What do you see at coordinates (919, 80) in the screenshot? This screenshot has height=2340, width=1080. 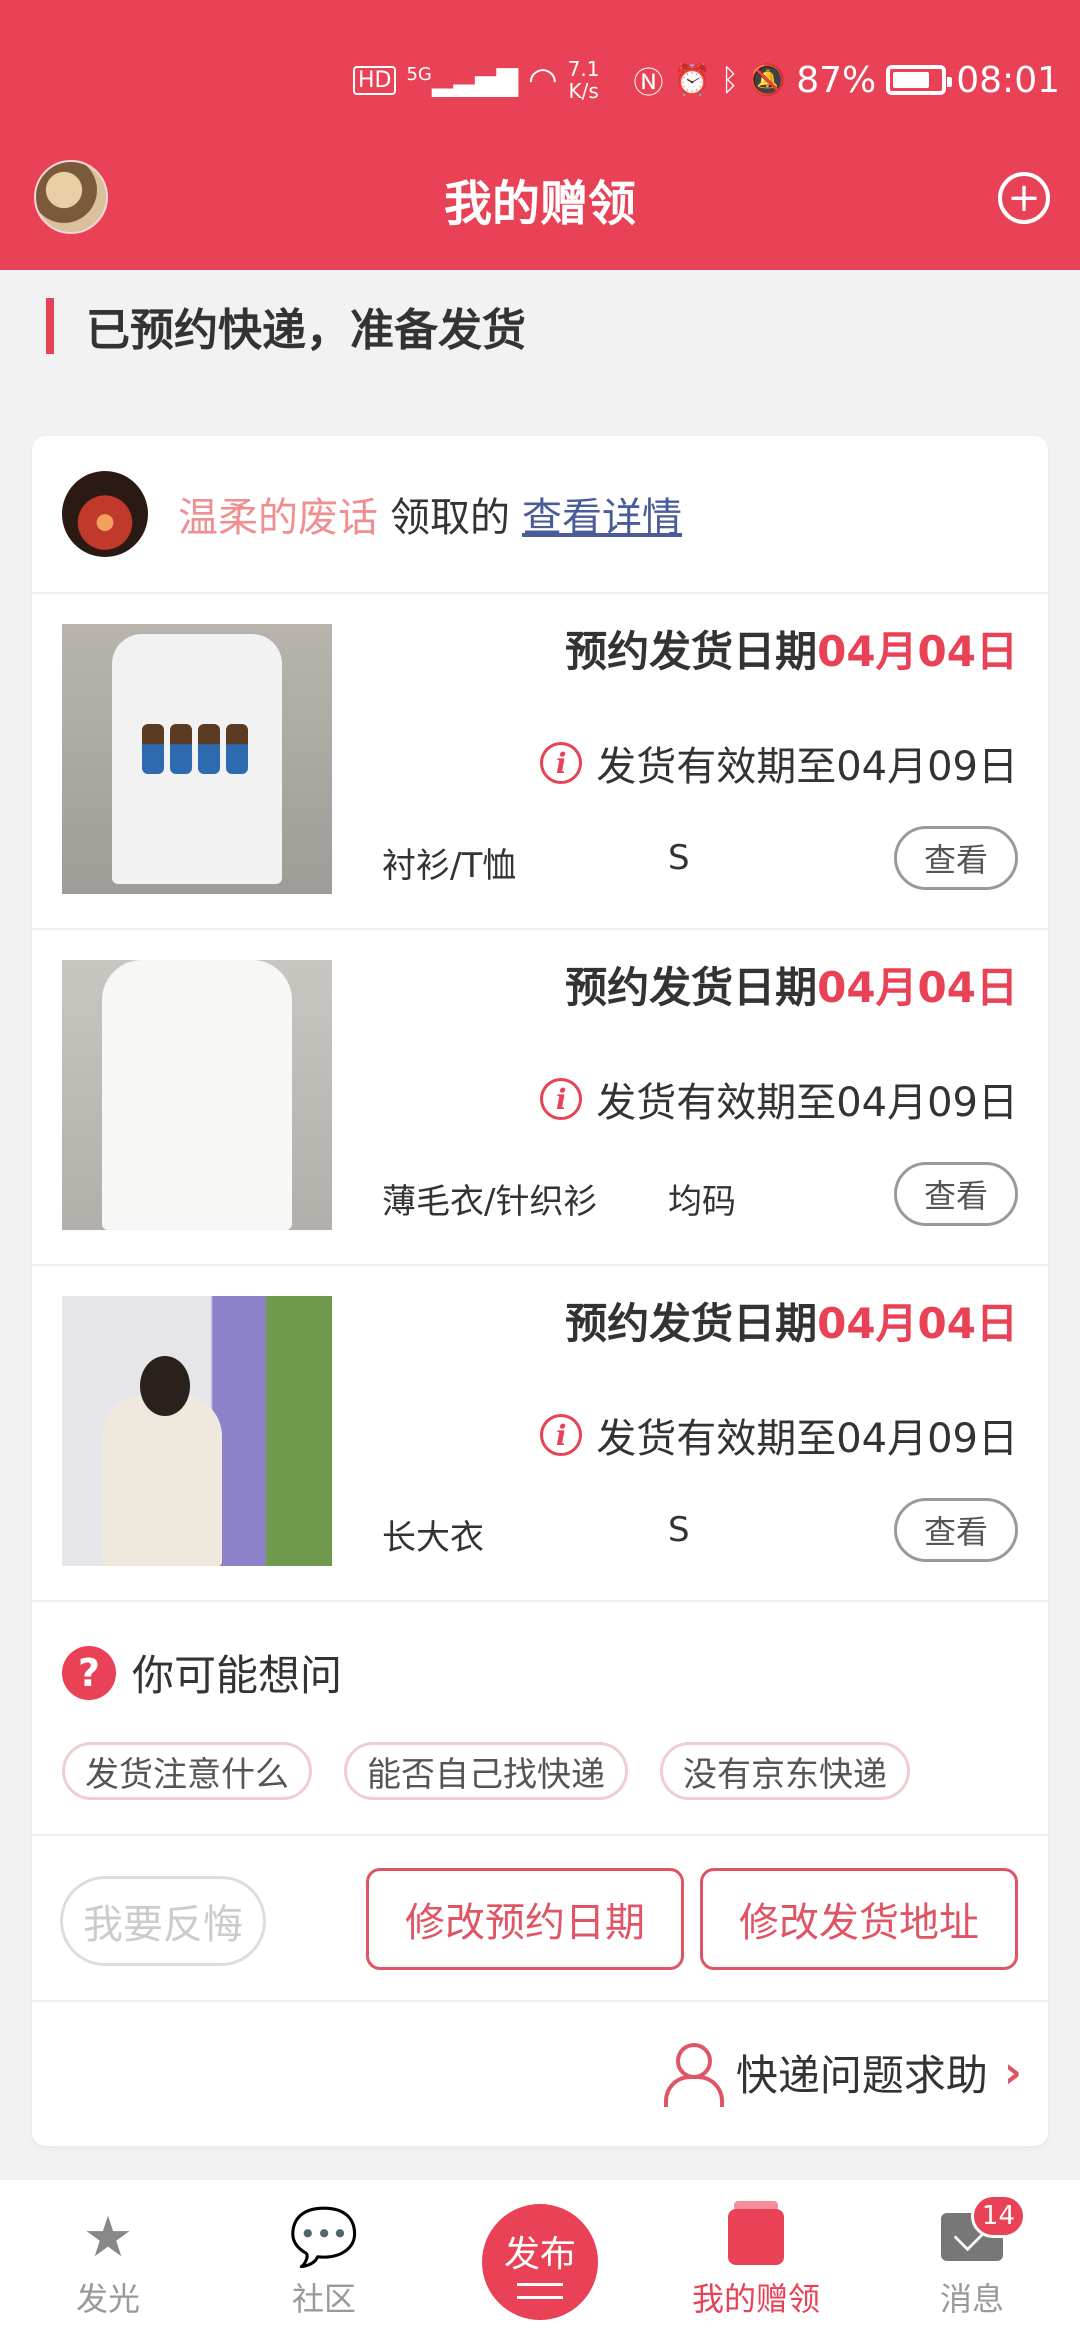 I see `battery-icon` at bounding box center [919, 80].